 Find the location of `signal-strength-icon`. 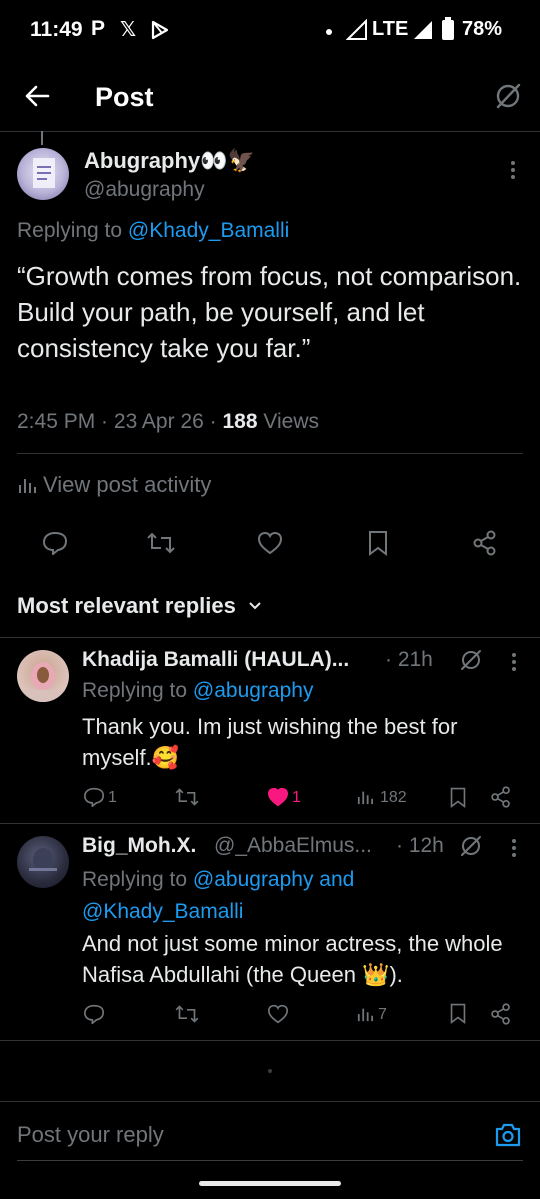

signal-strength-icon is located at coordinates (423, 30).